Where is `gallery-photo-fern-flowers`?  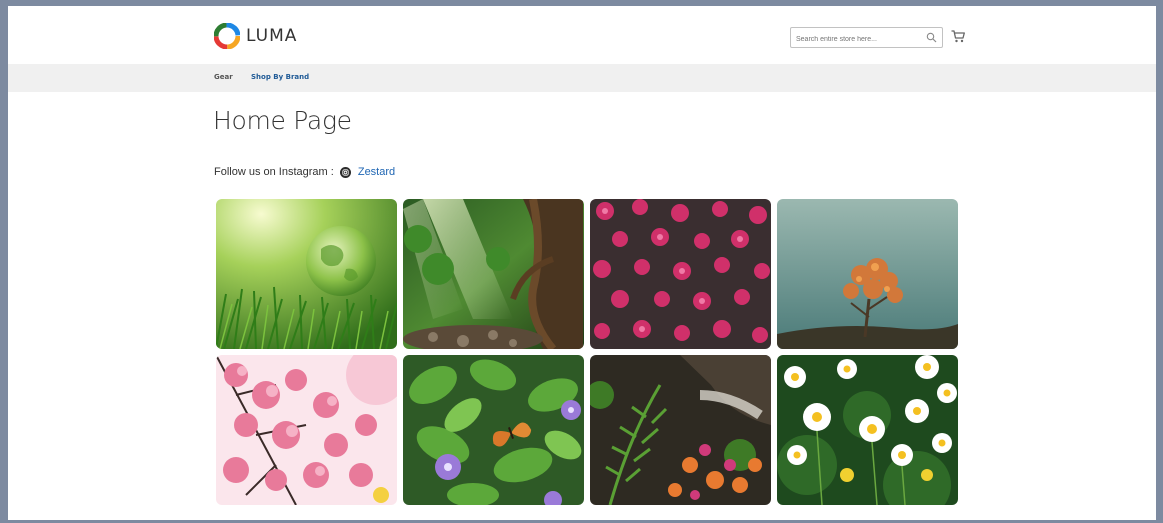
gallery-photo-fern-flowers is located at coordinates (680, 430).